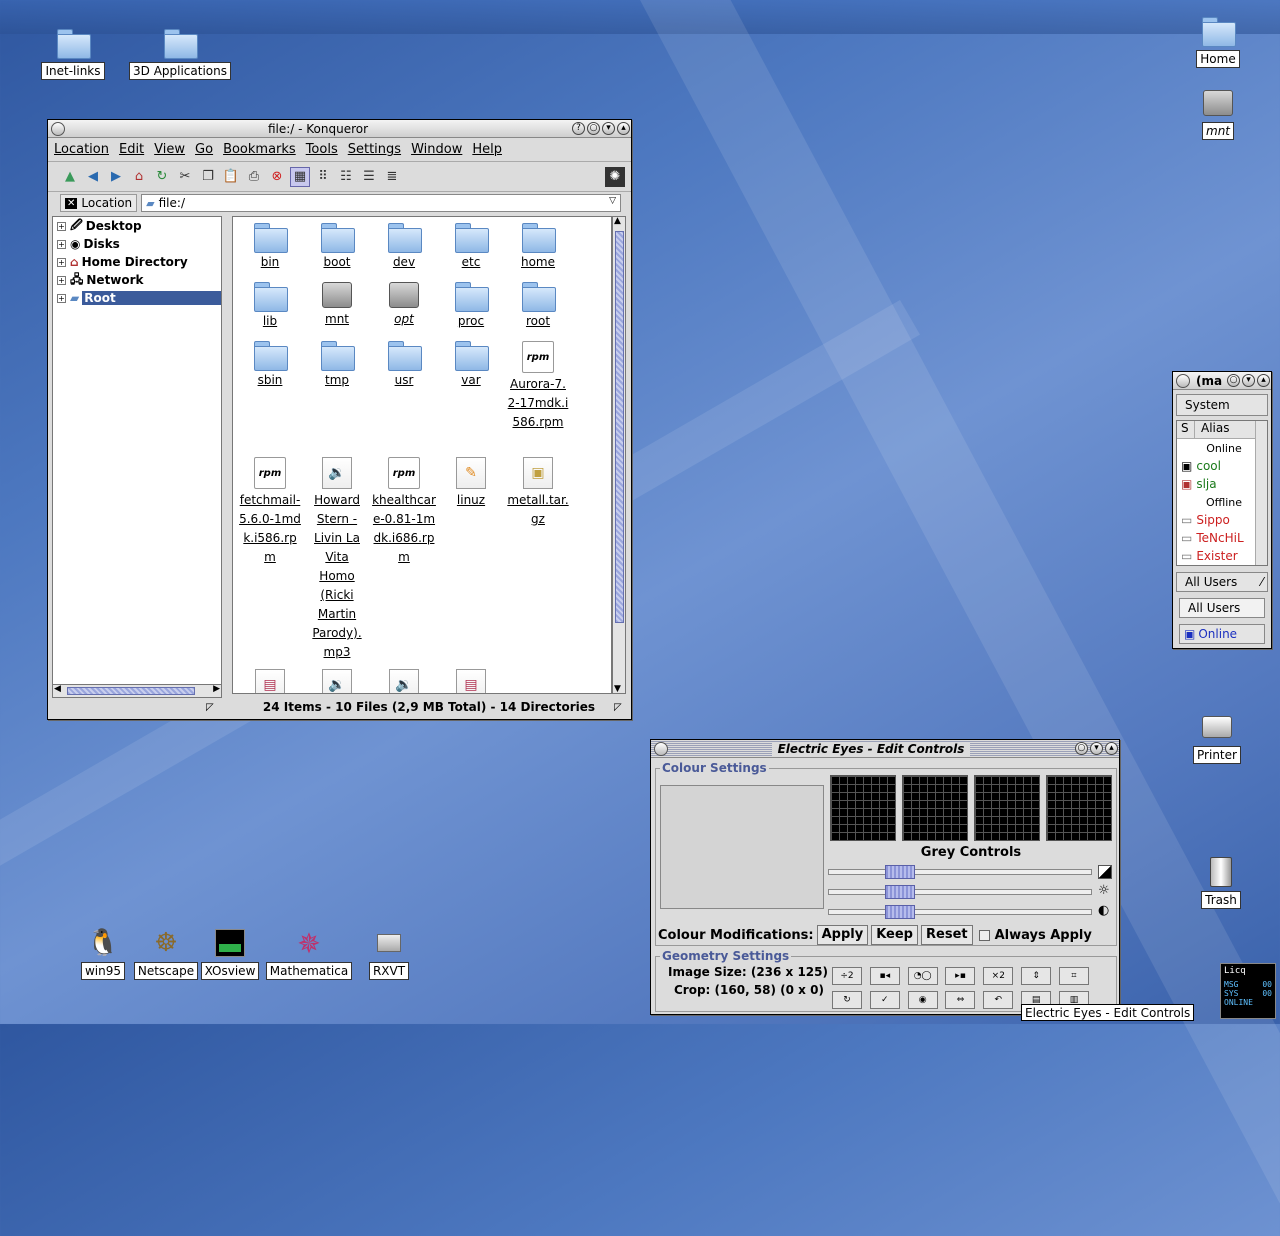  Describe the element at coordinates (960, 976) in the screenshot. I see `scale-up-icon: ▸▪` at that location.